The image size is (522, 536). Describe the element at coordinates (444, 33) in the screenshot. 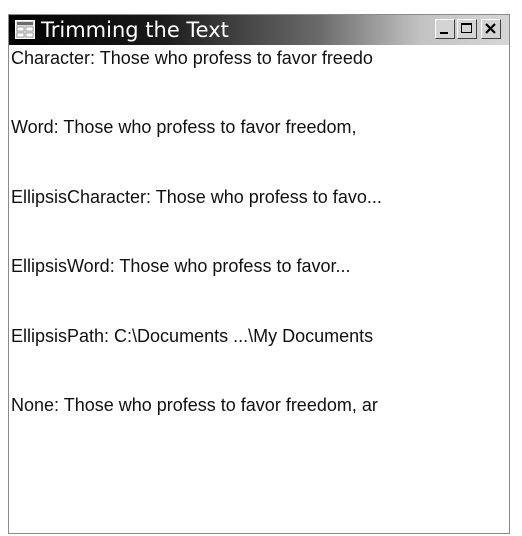

I see `minimize-icon` at that location.